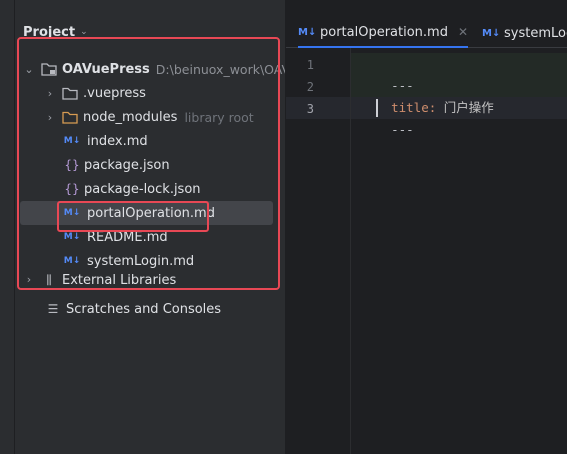 Image resolution: width=567 pixels, height=454 pixels. Describe the element at coordinates (179, 117) in the screenshot. I see `tree-item-node-modules: › node_modules library root` at that location.